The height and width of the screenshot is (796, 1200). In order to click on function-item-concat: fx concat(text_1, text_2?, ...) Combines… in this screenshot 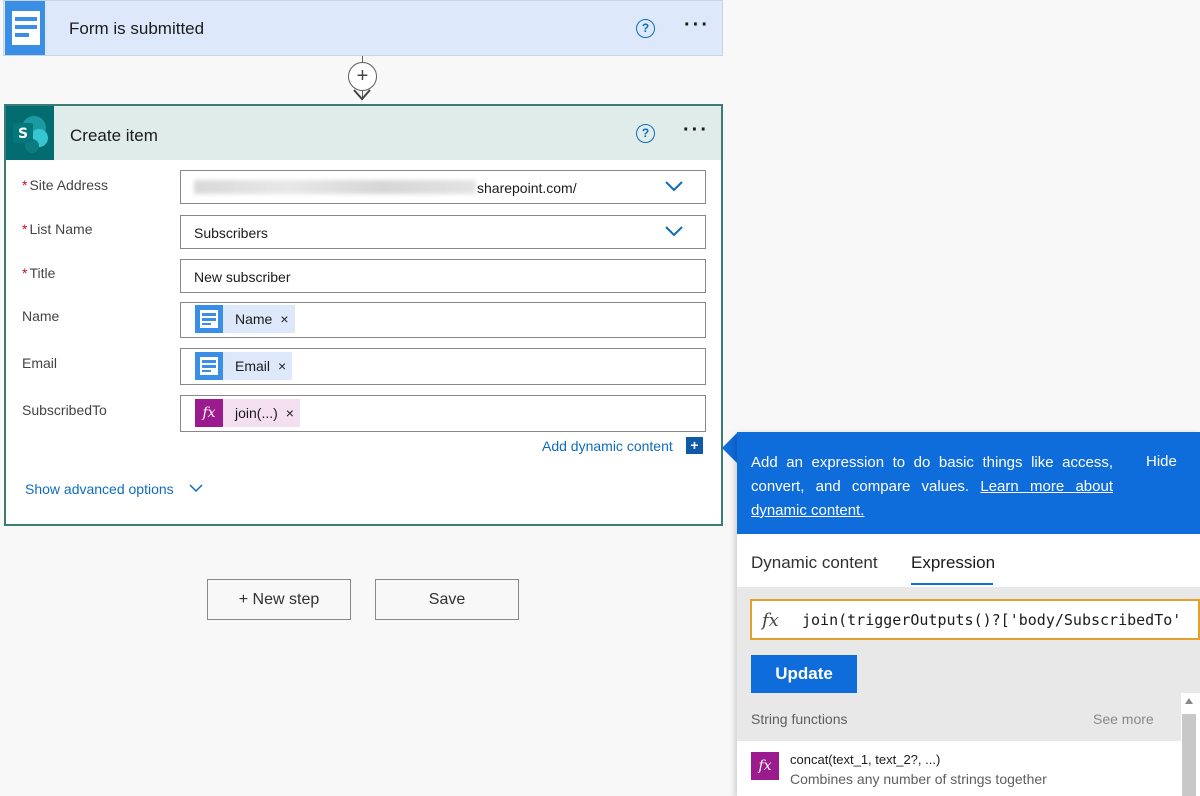, I will do `click(959, 768)`.